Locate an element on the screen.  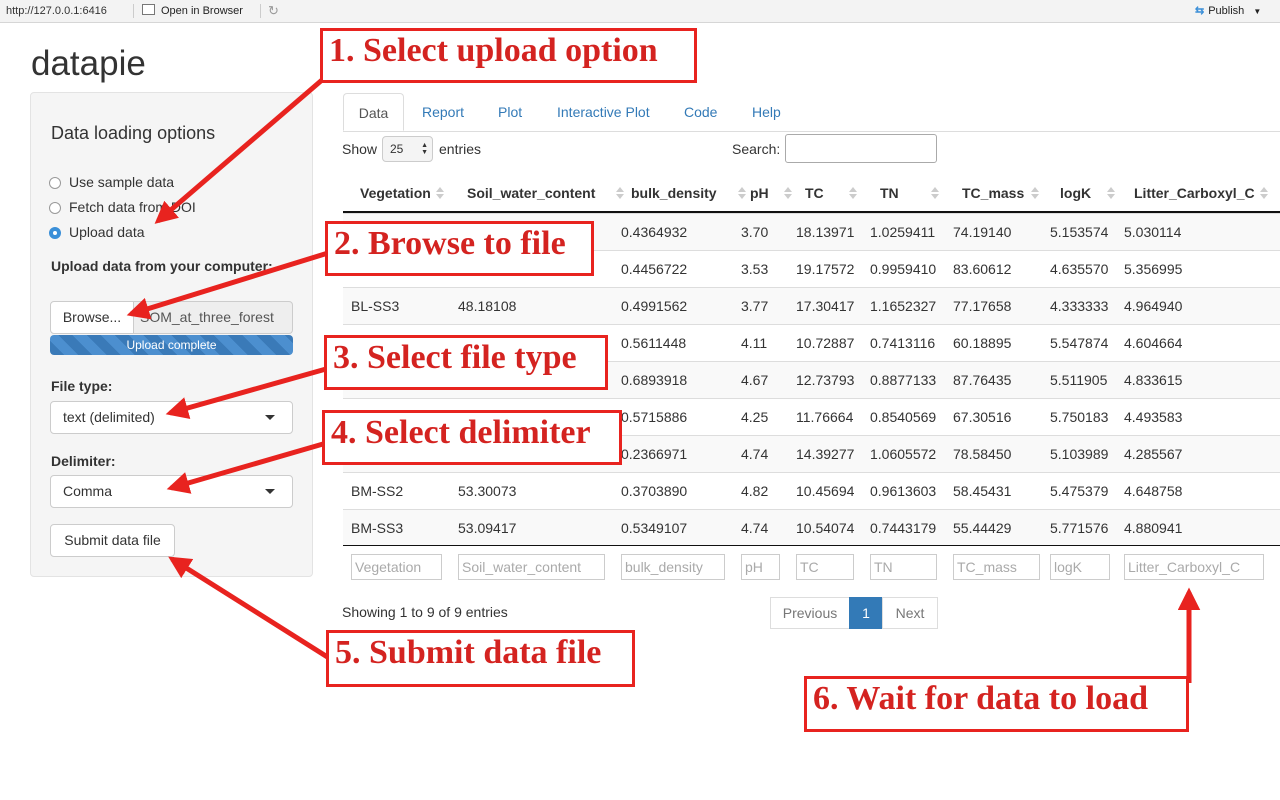
table-cell: 0.9959410 is located at coordinates (903, 269).